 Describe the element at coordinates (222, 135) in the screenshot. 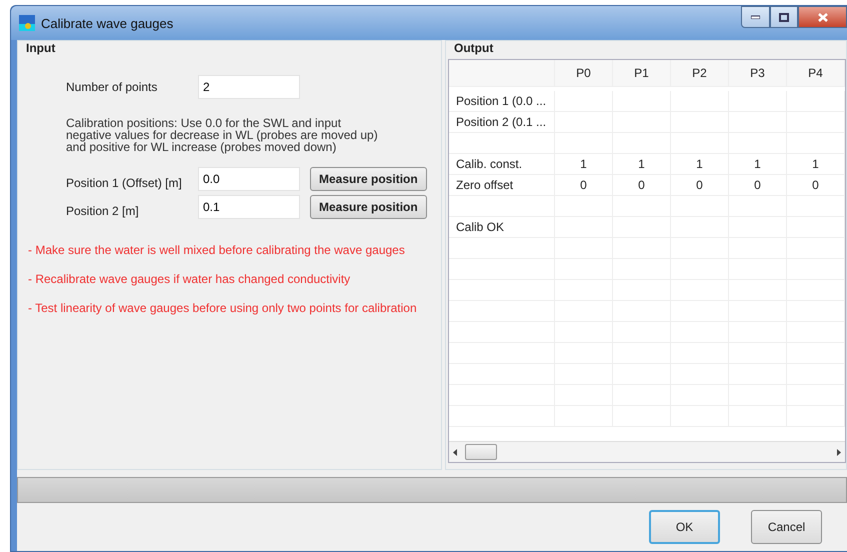

I see `instruction-text: Calibration positions: Use 0.0 for the SWL and input negative values for decrease in WL (probes are moved up) and positive for WL increase (probes moved down)` at that location.